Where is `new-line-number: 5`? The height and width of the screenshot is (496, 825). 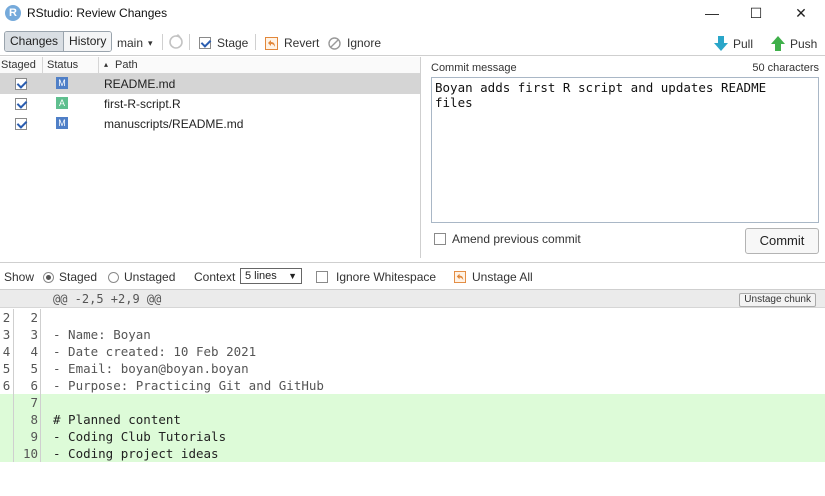 new-line-number: 5 is located at coordinates (28, 368).